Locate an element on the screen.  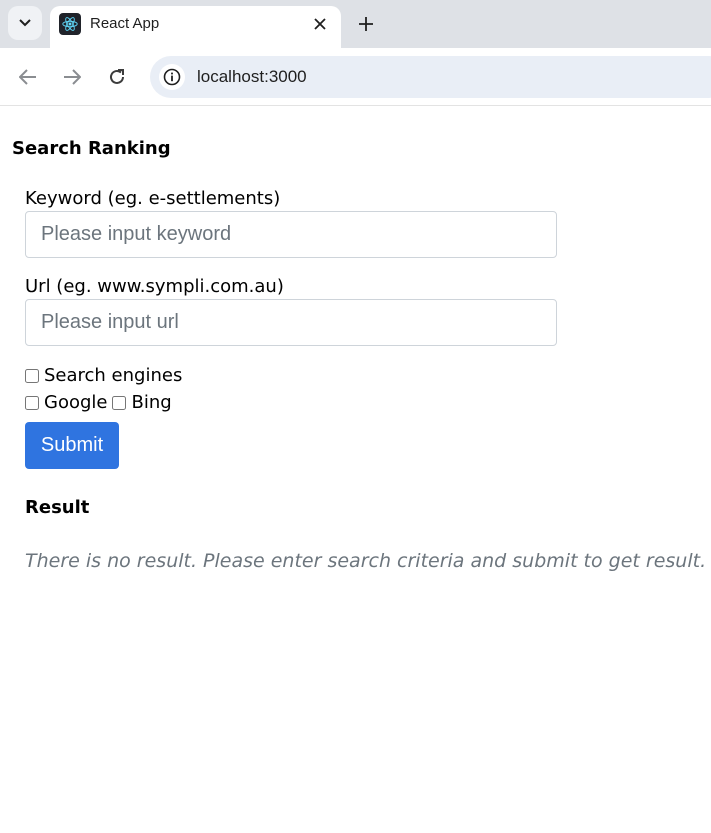
react-logo-icon is located at coordinates (70, 24).